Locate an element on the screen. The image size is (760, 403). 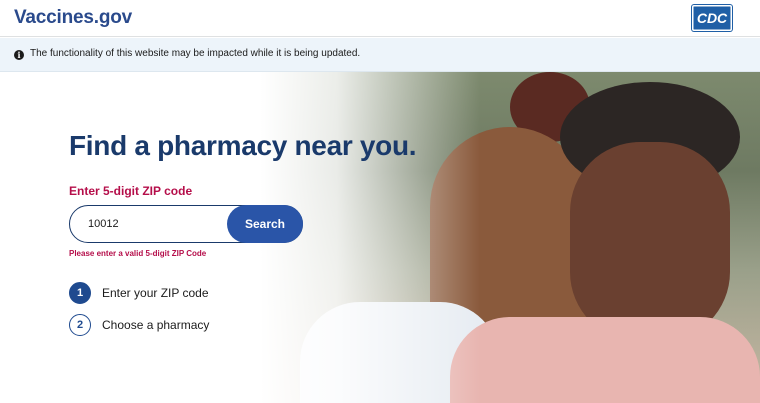
step-number-badge: 1 is located at coordinates (80, 293).